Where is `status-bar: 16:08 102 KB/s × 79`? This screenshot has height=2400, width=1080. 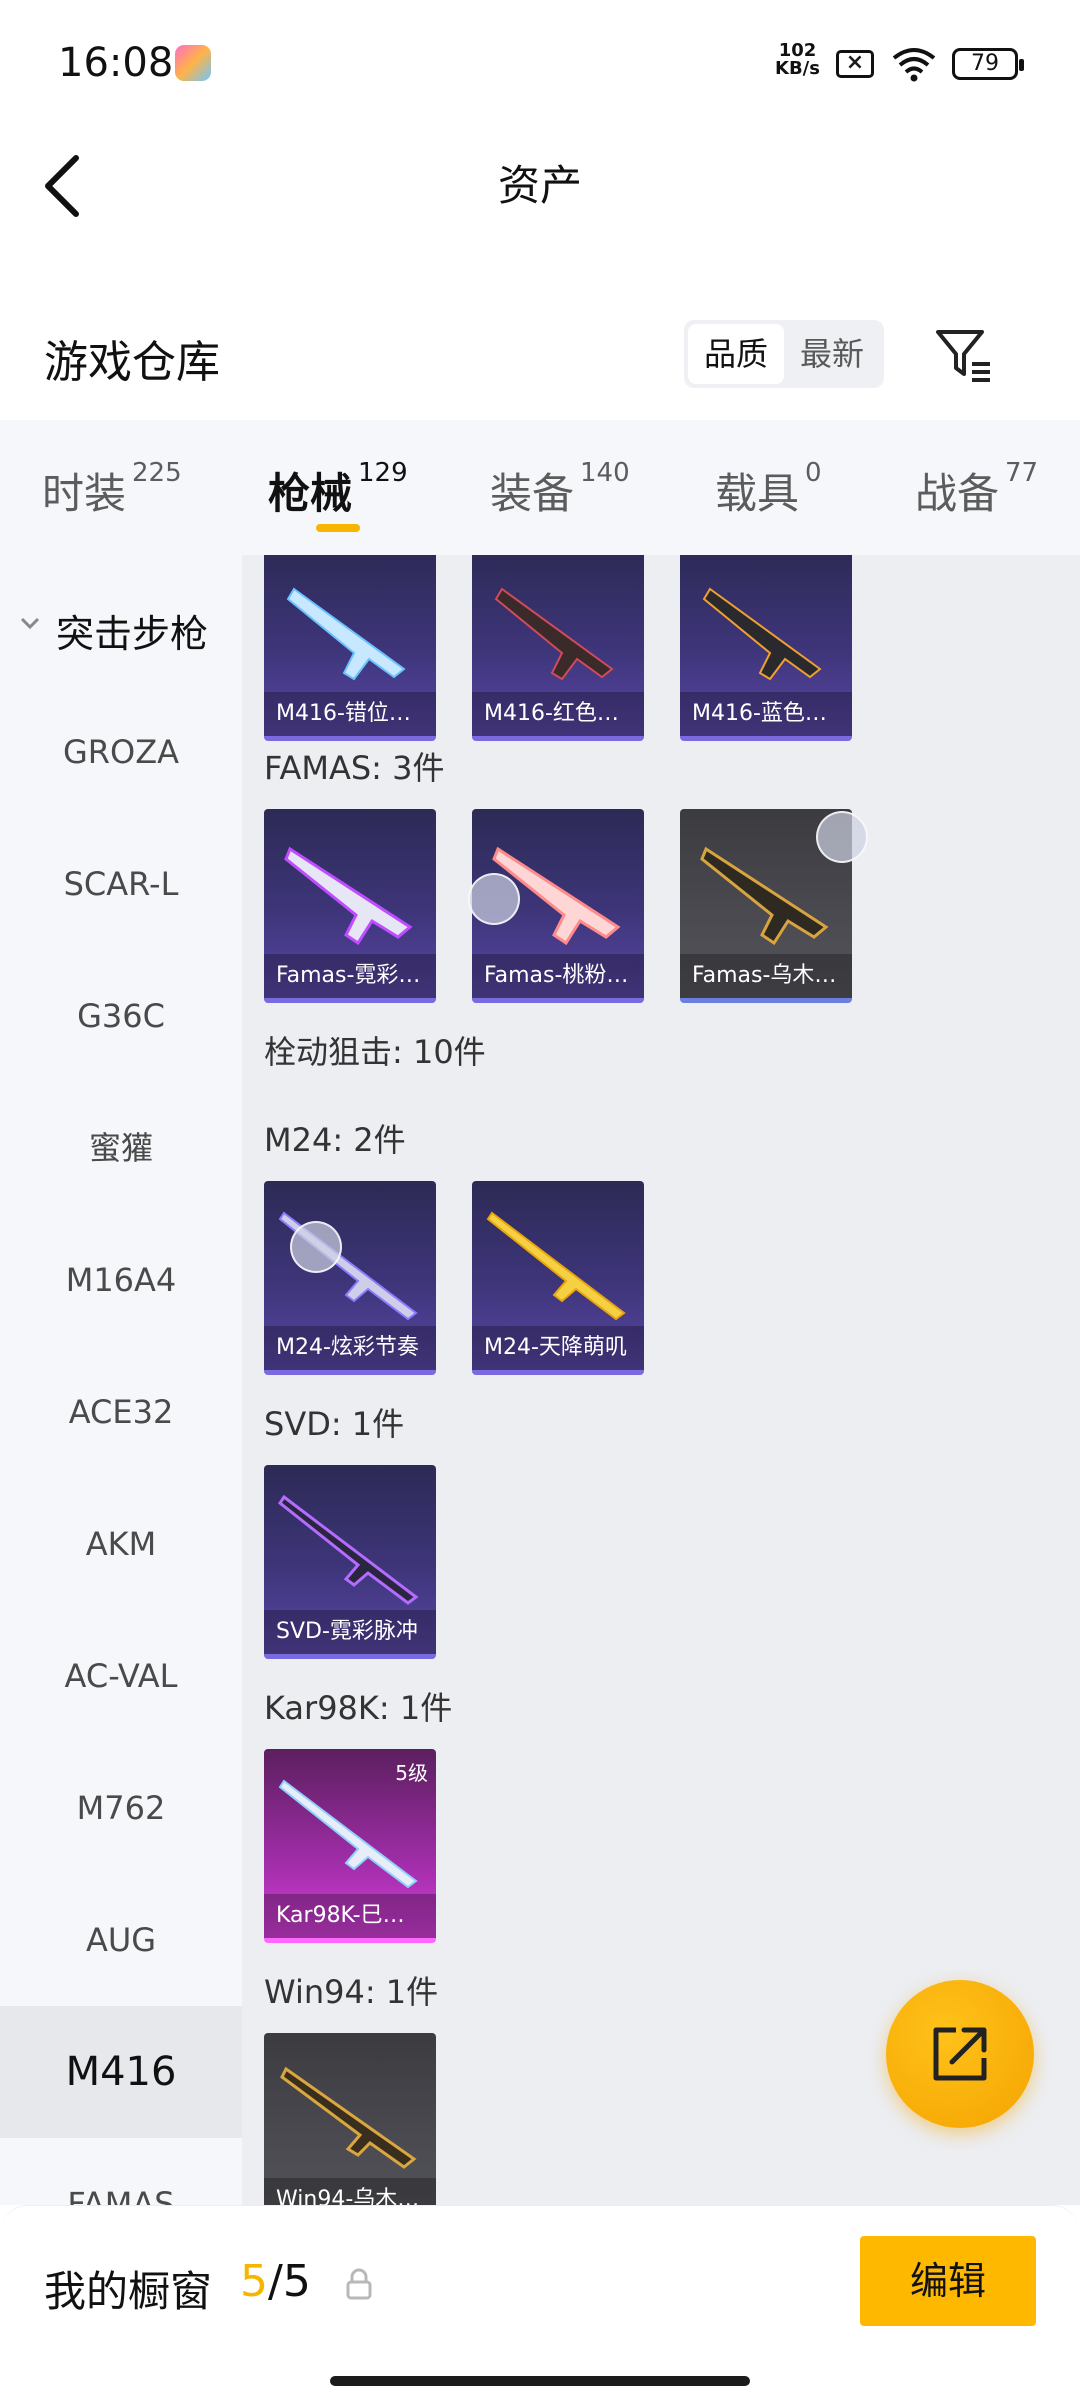
status-bar: 16:08 102 KB/s × 79 is located at coordinates (540, 65).